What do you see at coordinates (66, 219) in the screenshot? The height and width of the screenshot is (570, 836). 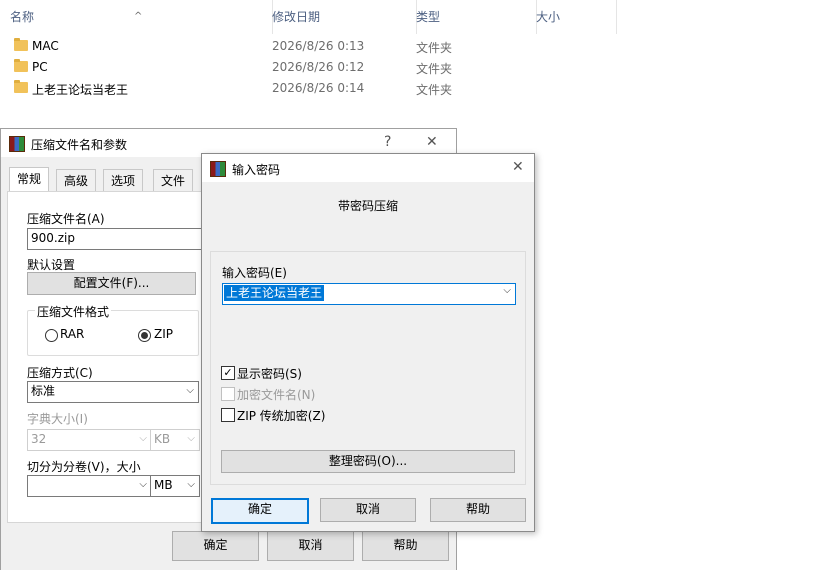 I see `archive-name-label: 压缩文件名(A)` at bounding box center [66, 219].